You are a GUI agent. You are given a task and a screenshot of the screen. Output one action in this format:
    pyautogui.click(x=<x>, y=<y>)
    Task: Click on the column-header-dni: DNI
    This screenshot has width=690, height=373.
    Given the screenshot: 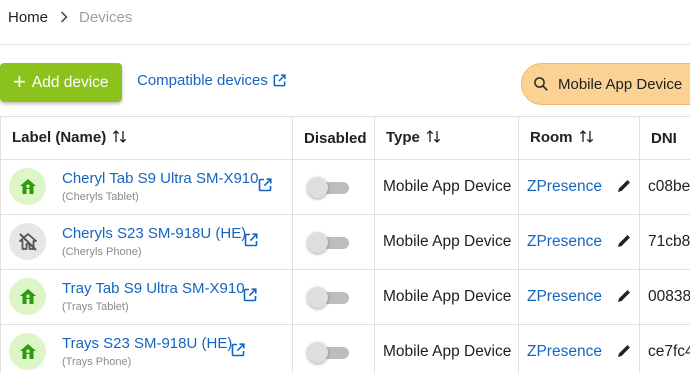 What is the action you would take?
    pyautogui.click(x=664, y=138)
    